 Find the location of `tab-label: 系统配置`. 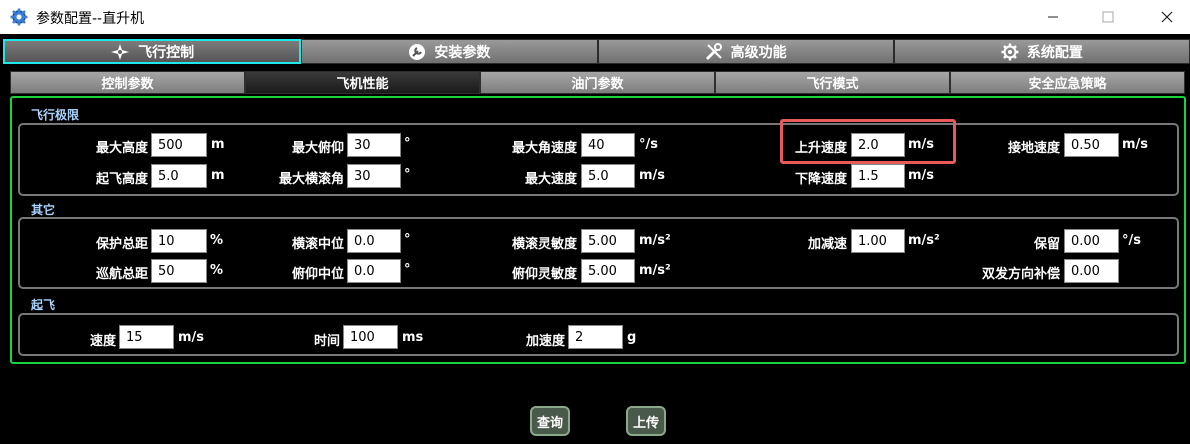

tab-label: 系统配置 is located at coordinates (1054, 52).